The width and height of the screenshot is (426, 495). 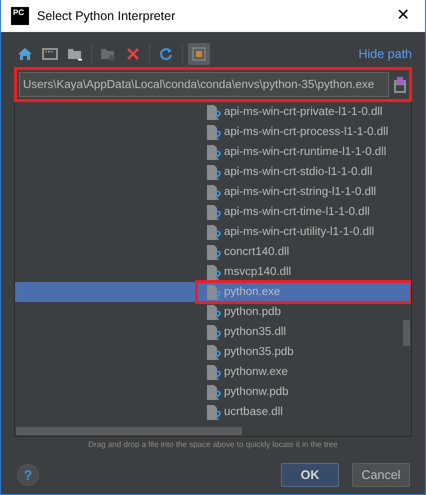 I want to click on file-name: api-ms-win-crt-time-l1-1-0.dll, so click(x=297, y=212).